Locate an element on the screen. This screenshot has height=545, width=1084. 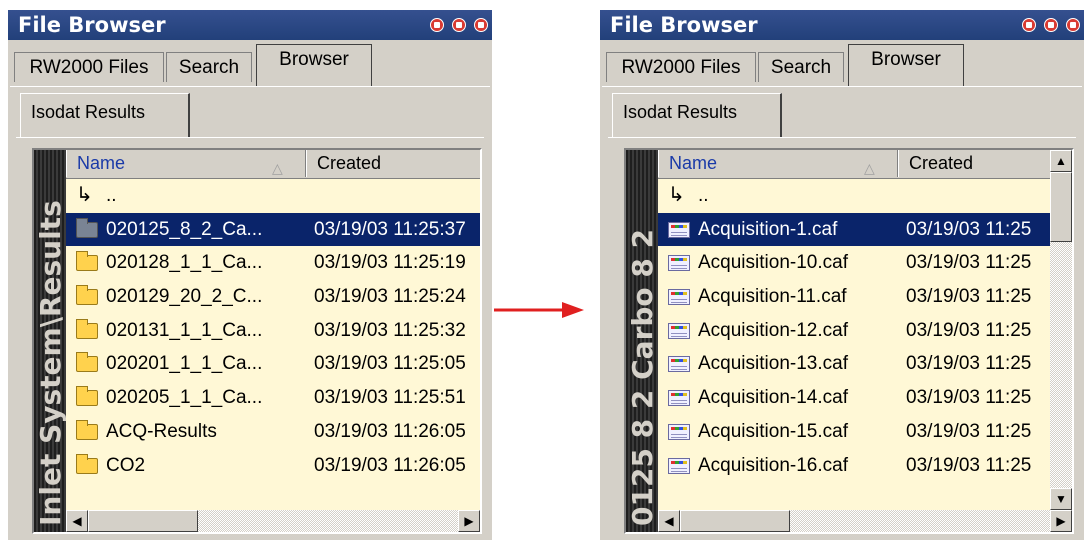
created-date: 03/19/03 11:25:51 is located at coordinates (390, 398).